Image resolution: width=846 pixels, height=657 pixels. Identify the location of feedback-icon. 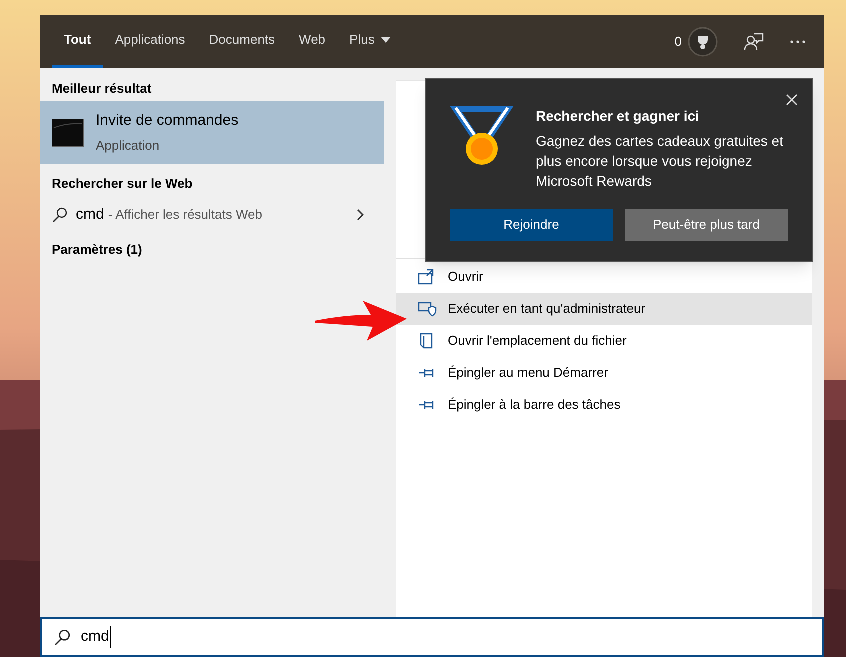
(754, 41).